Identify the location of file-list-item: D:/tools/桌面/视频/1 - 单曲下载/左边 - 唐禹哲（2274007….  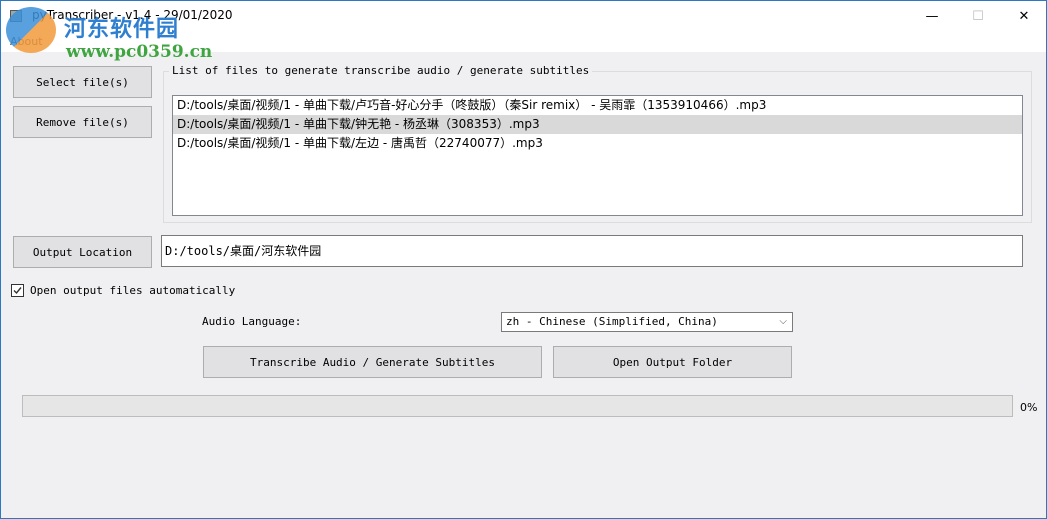
(597, 143).